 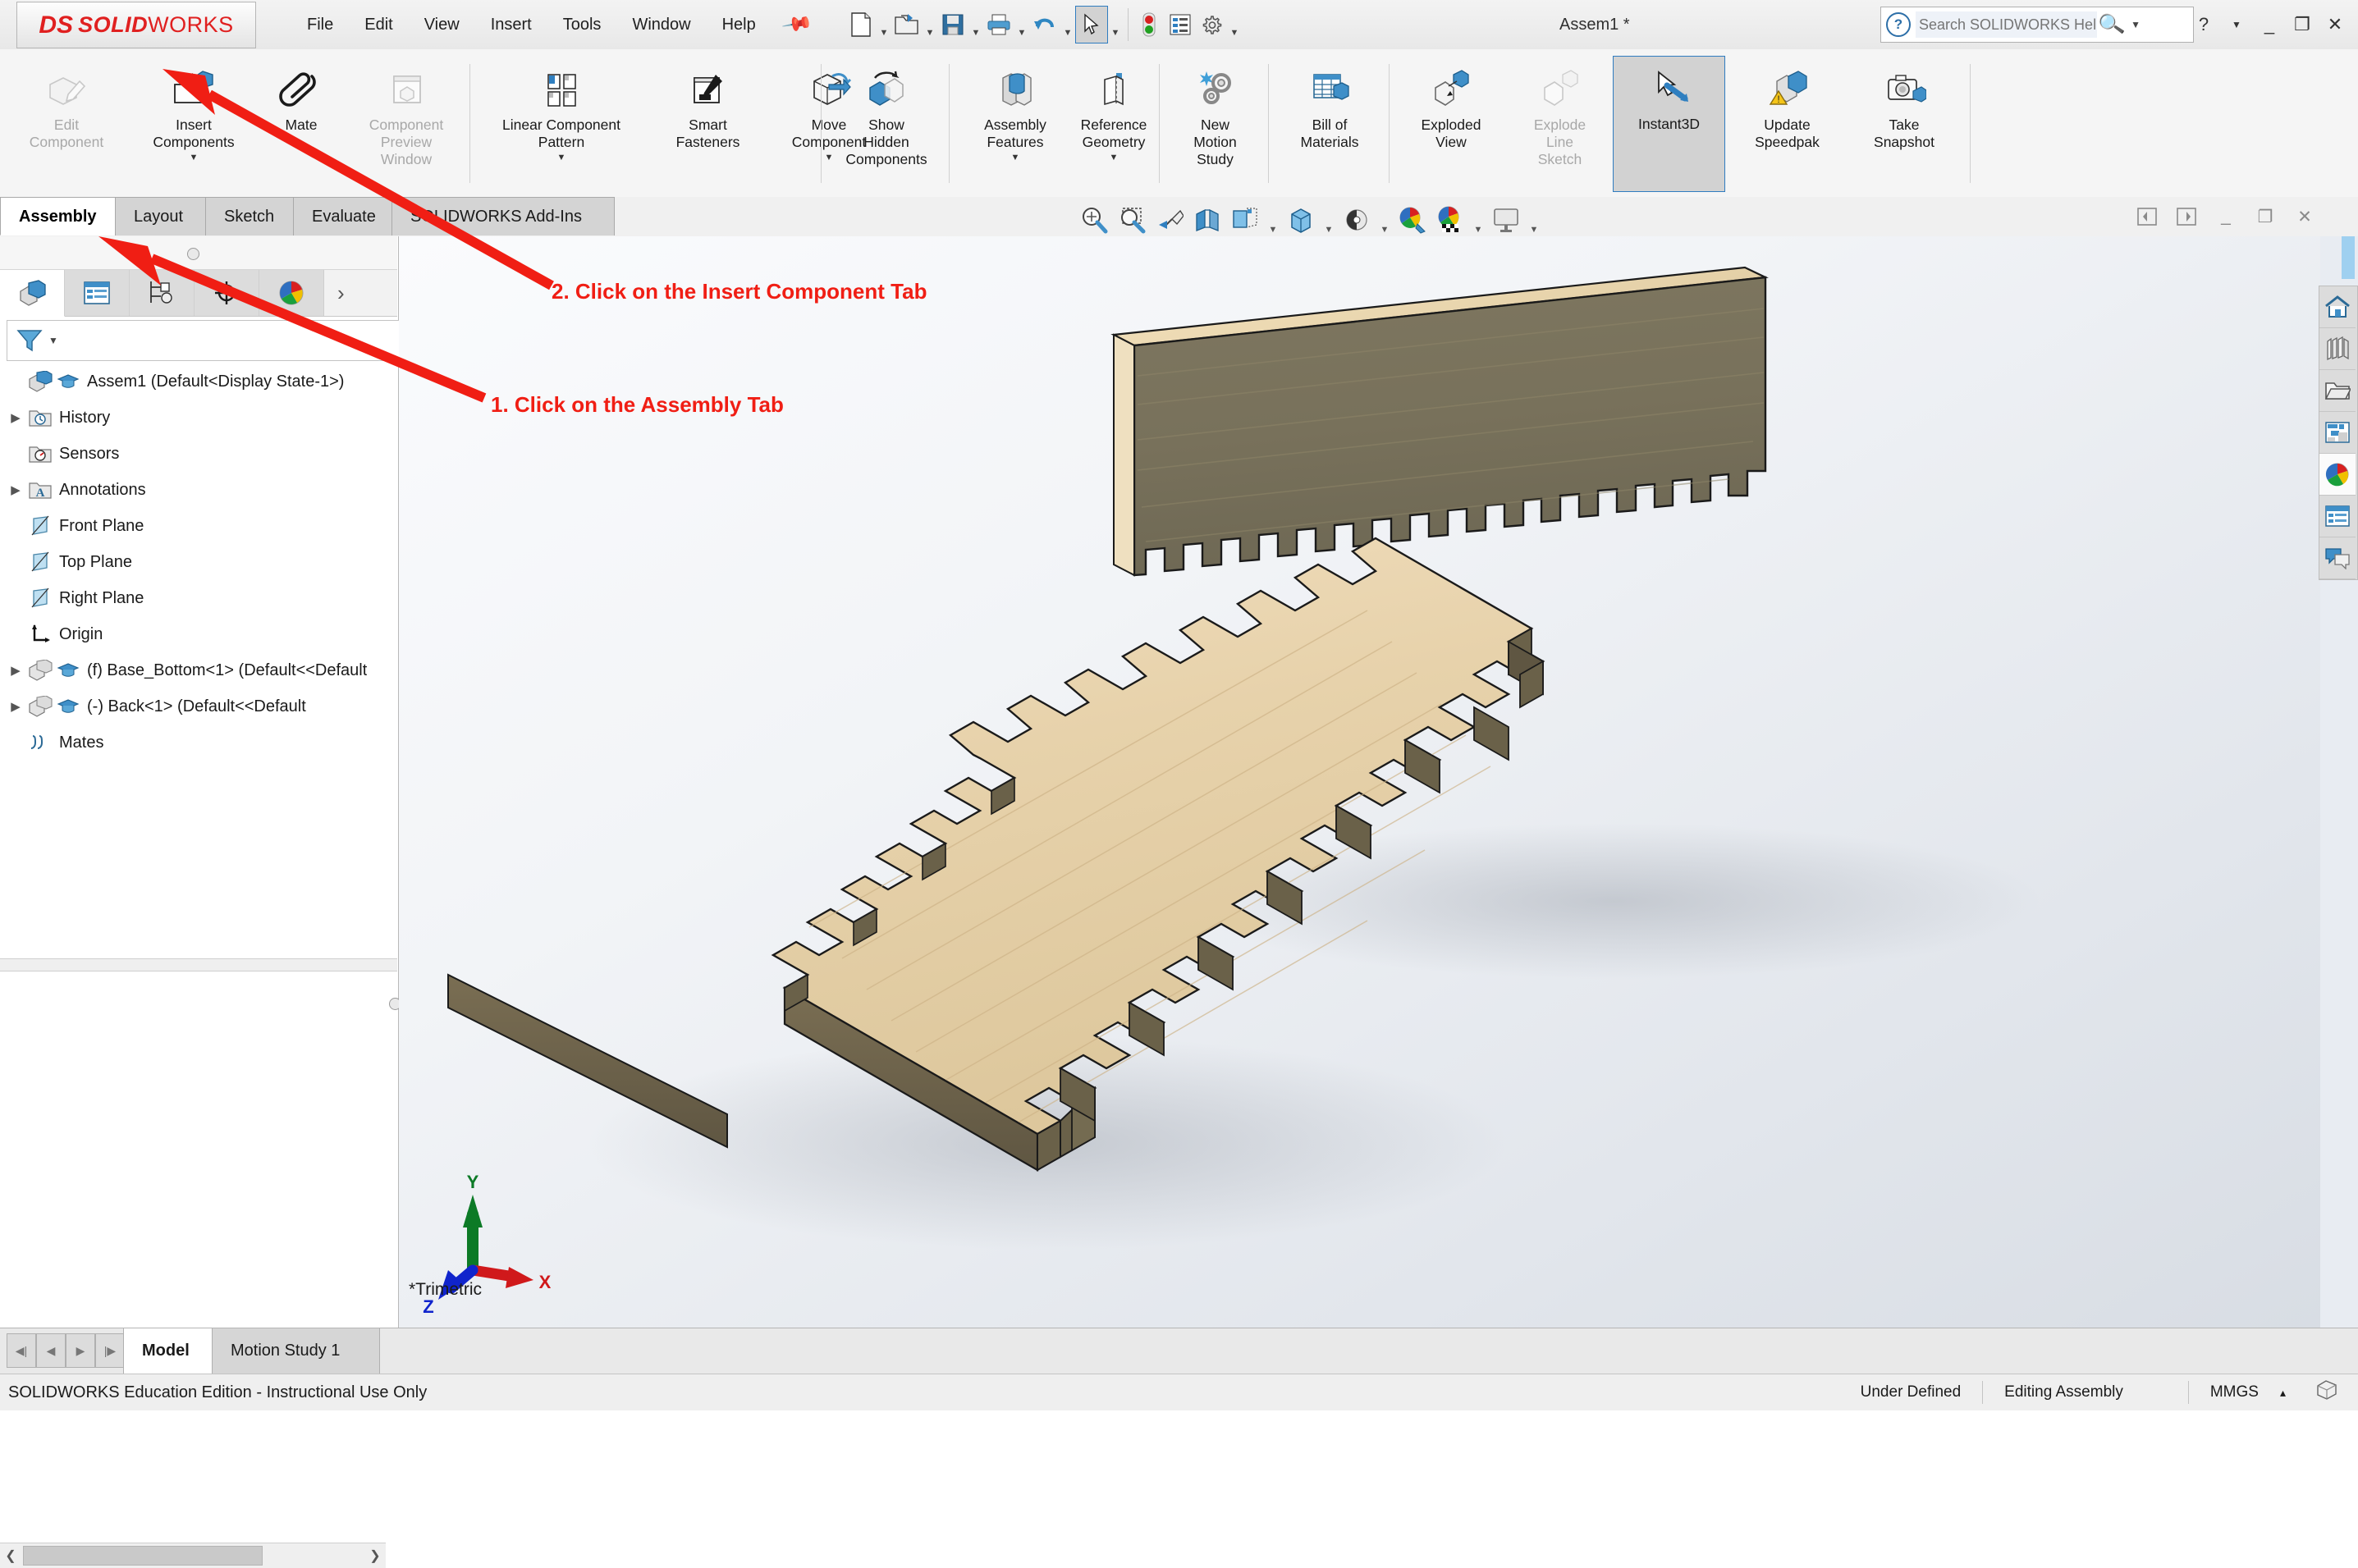 I want to click on tree-item-mates: ▶ Mates, so click(x=198, y=743).